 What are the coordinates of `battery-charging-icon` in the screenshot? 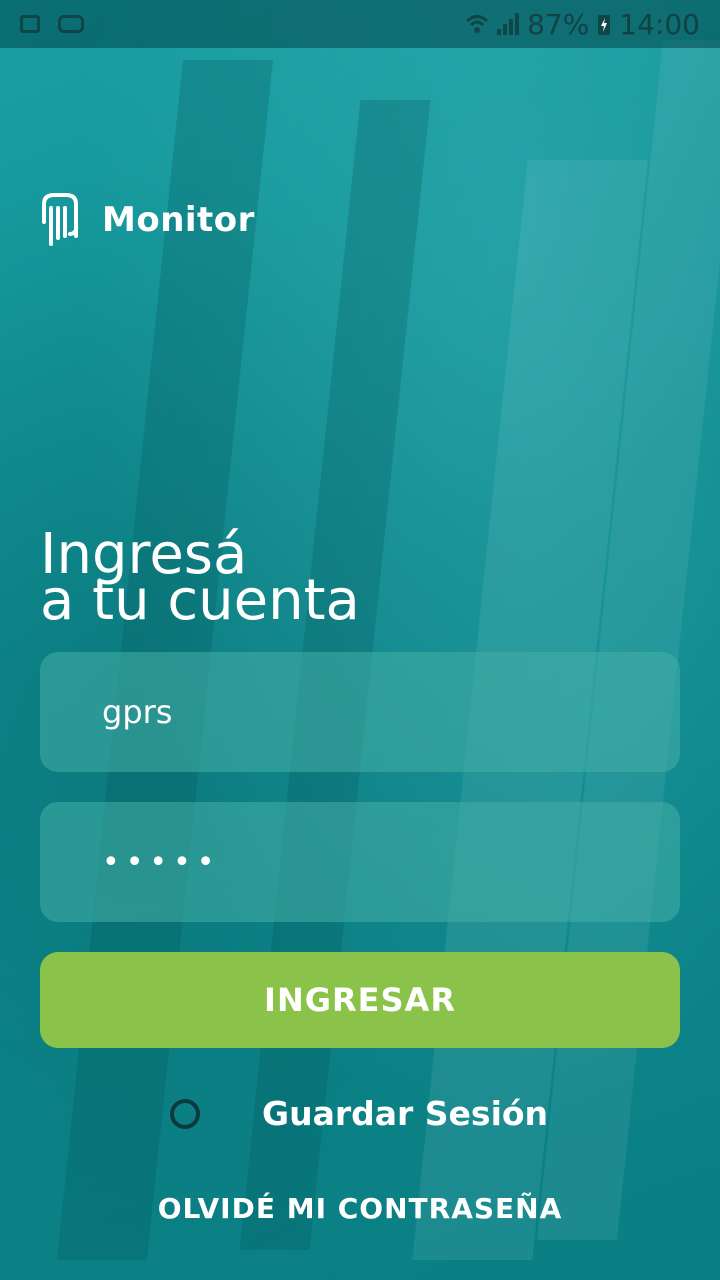 It's located at (604, 25).